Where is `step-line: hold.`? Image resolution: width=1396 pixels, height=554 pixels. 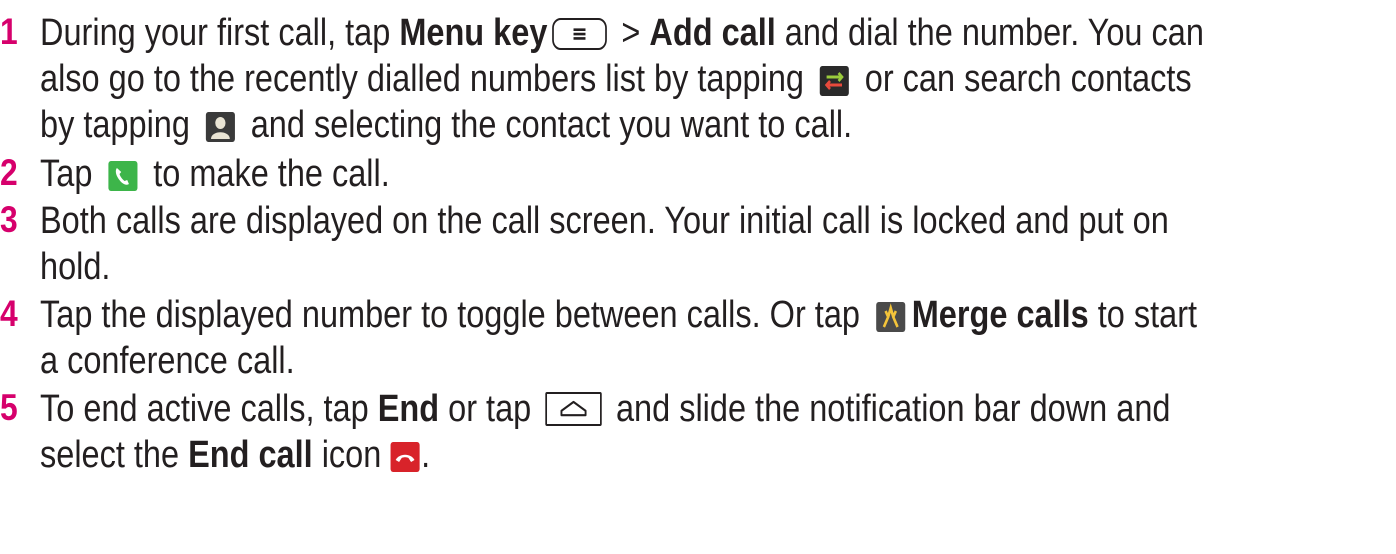 step-line: hold. is located at coordinates (75, 267).